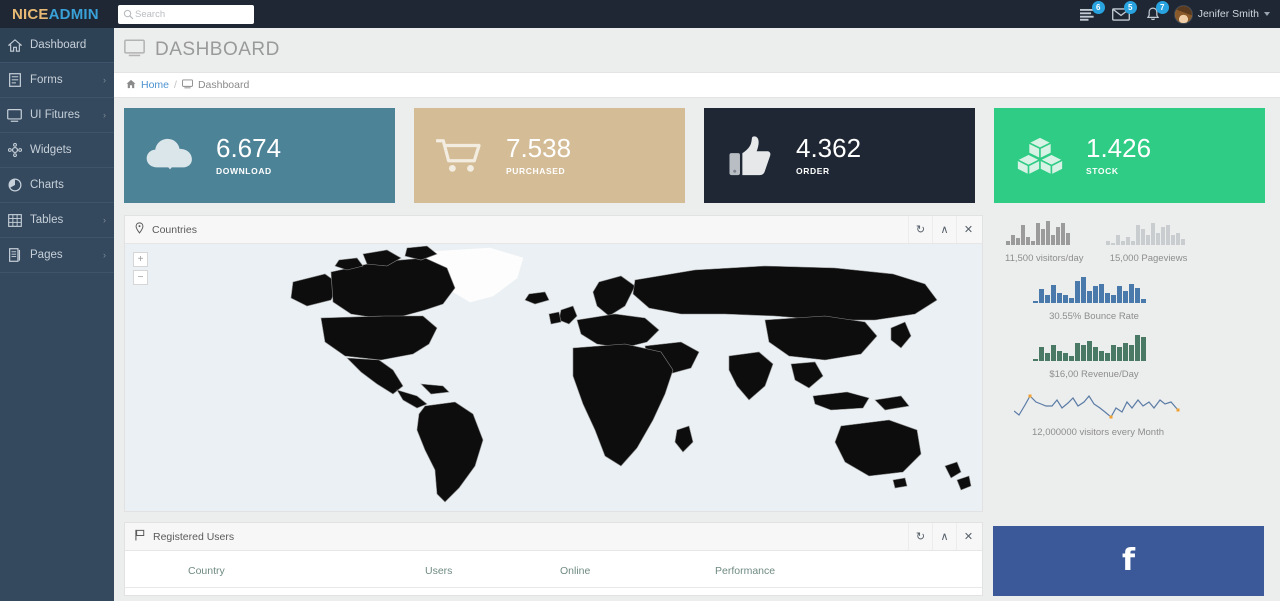 This screenshot has height=601, width=1280. I want to click on page-title: DASHBOARD, so click(217, 49).